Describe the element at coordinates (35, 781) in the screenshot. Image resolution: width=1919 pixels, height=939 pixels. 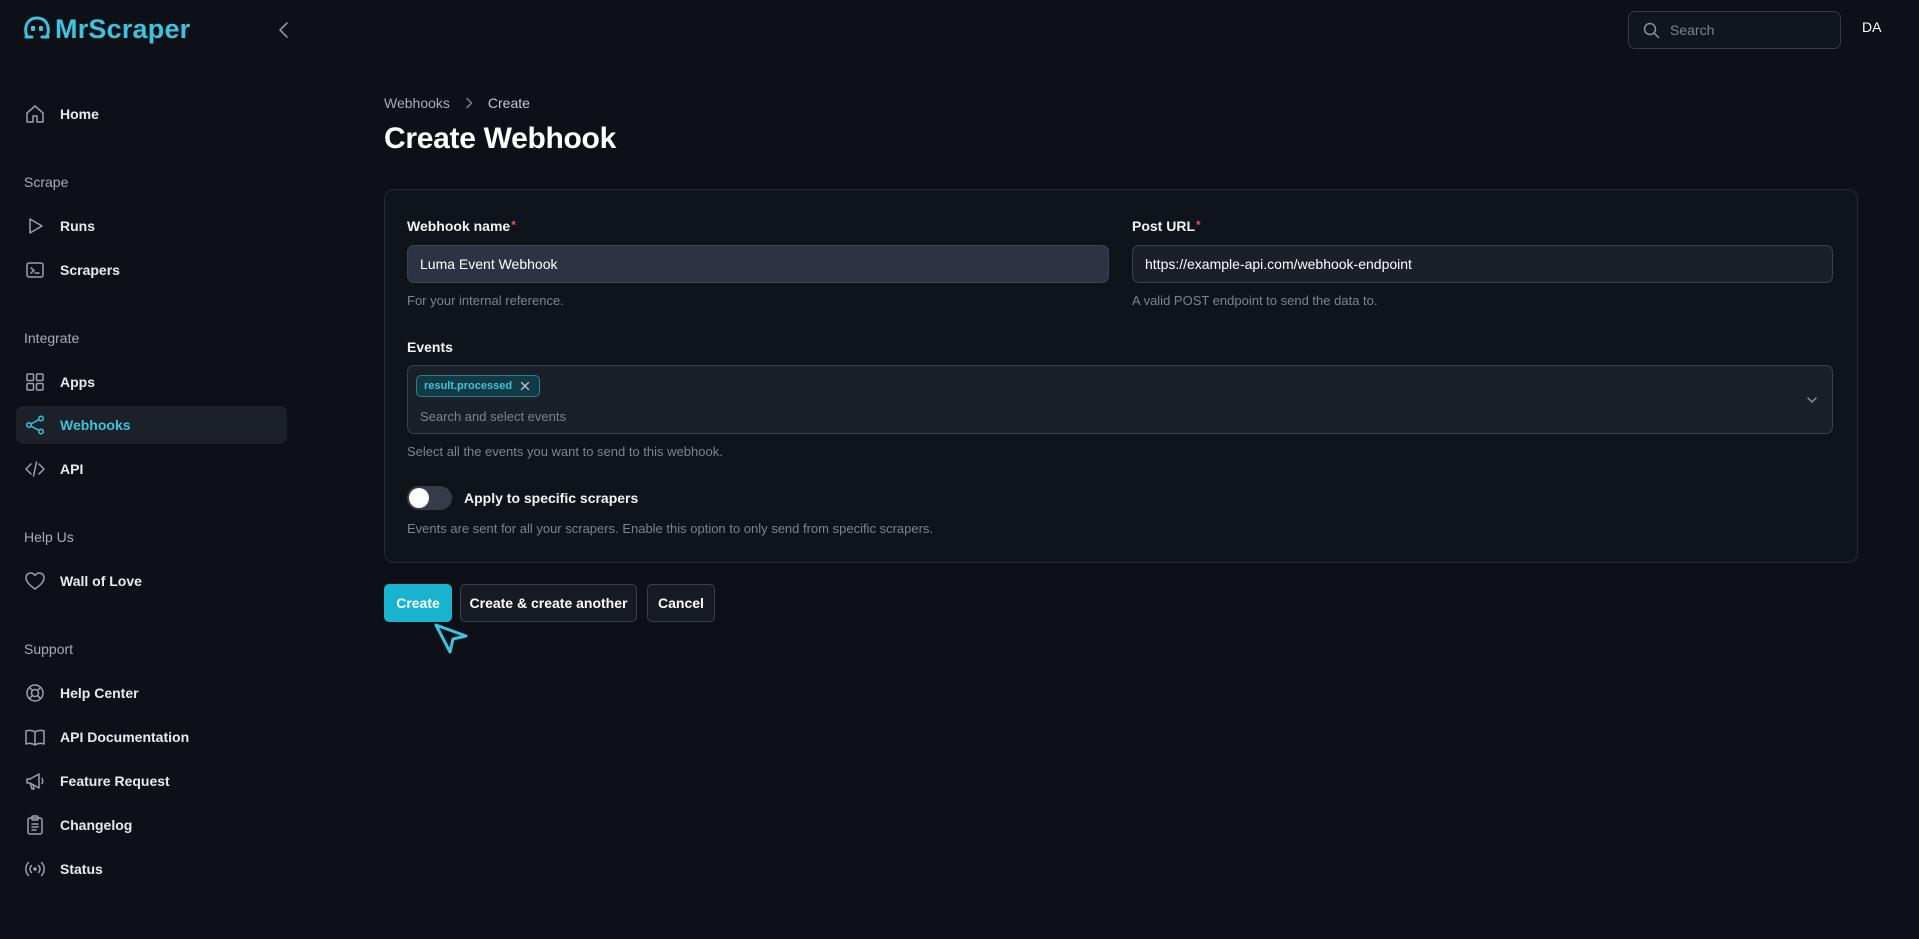
I see `megaphone-icon` at that location.